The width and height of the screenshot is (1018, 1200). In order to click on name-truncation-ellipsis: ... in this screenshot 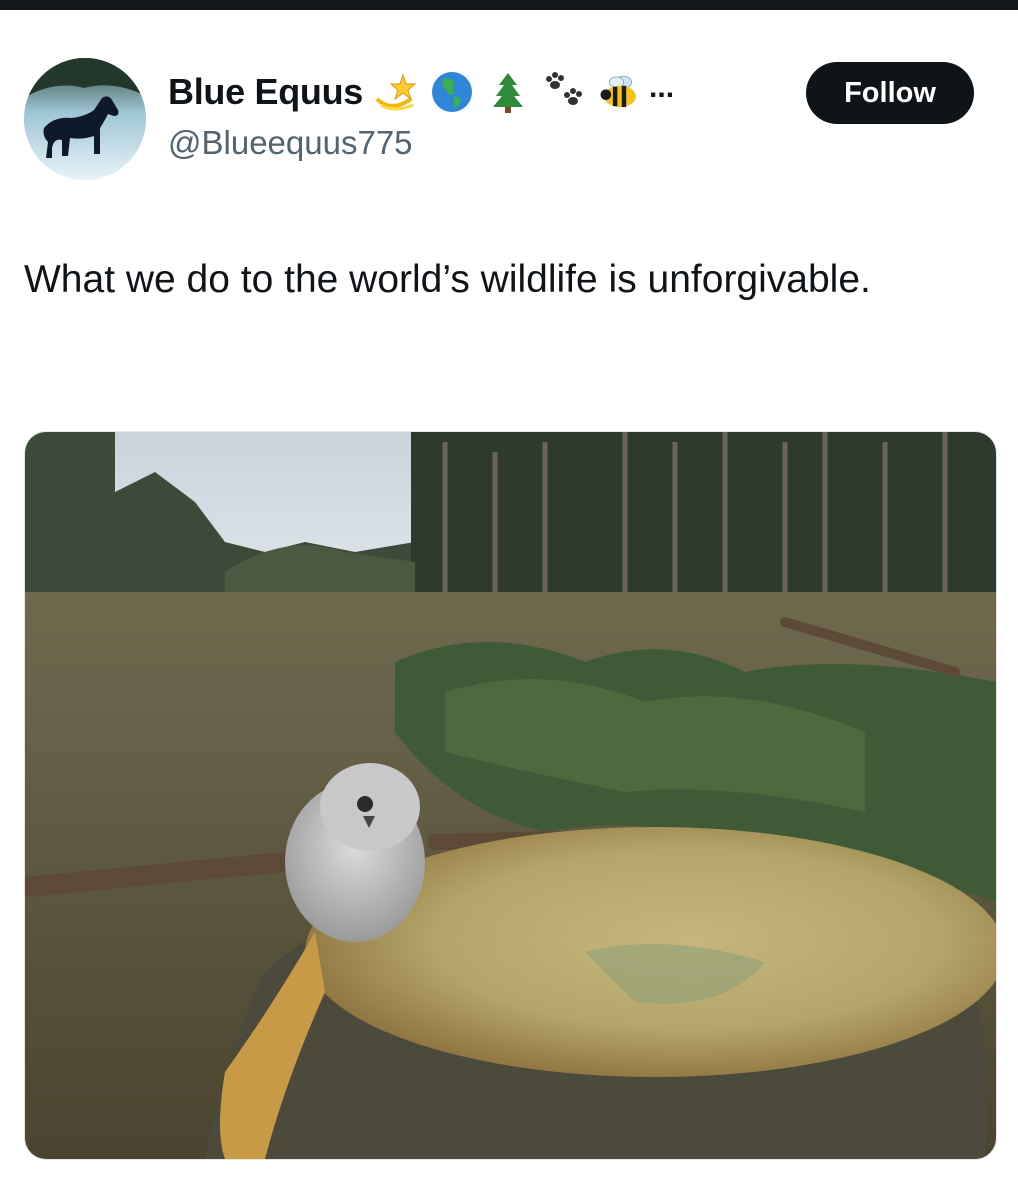, I will do `click(662, 87)`.